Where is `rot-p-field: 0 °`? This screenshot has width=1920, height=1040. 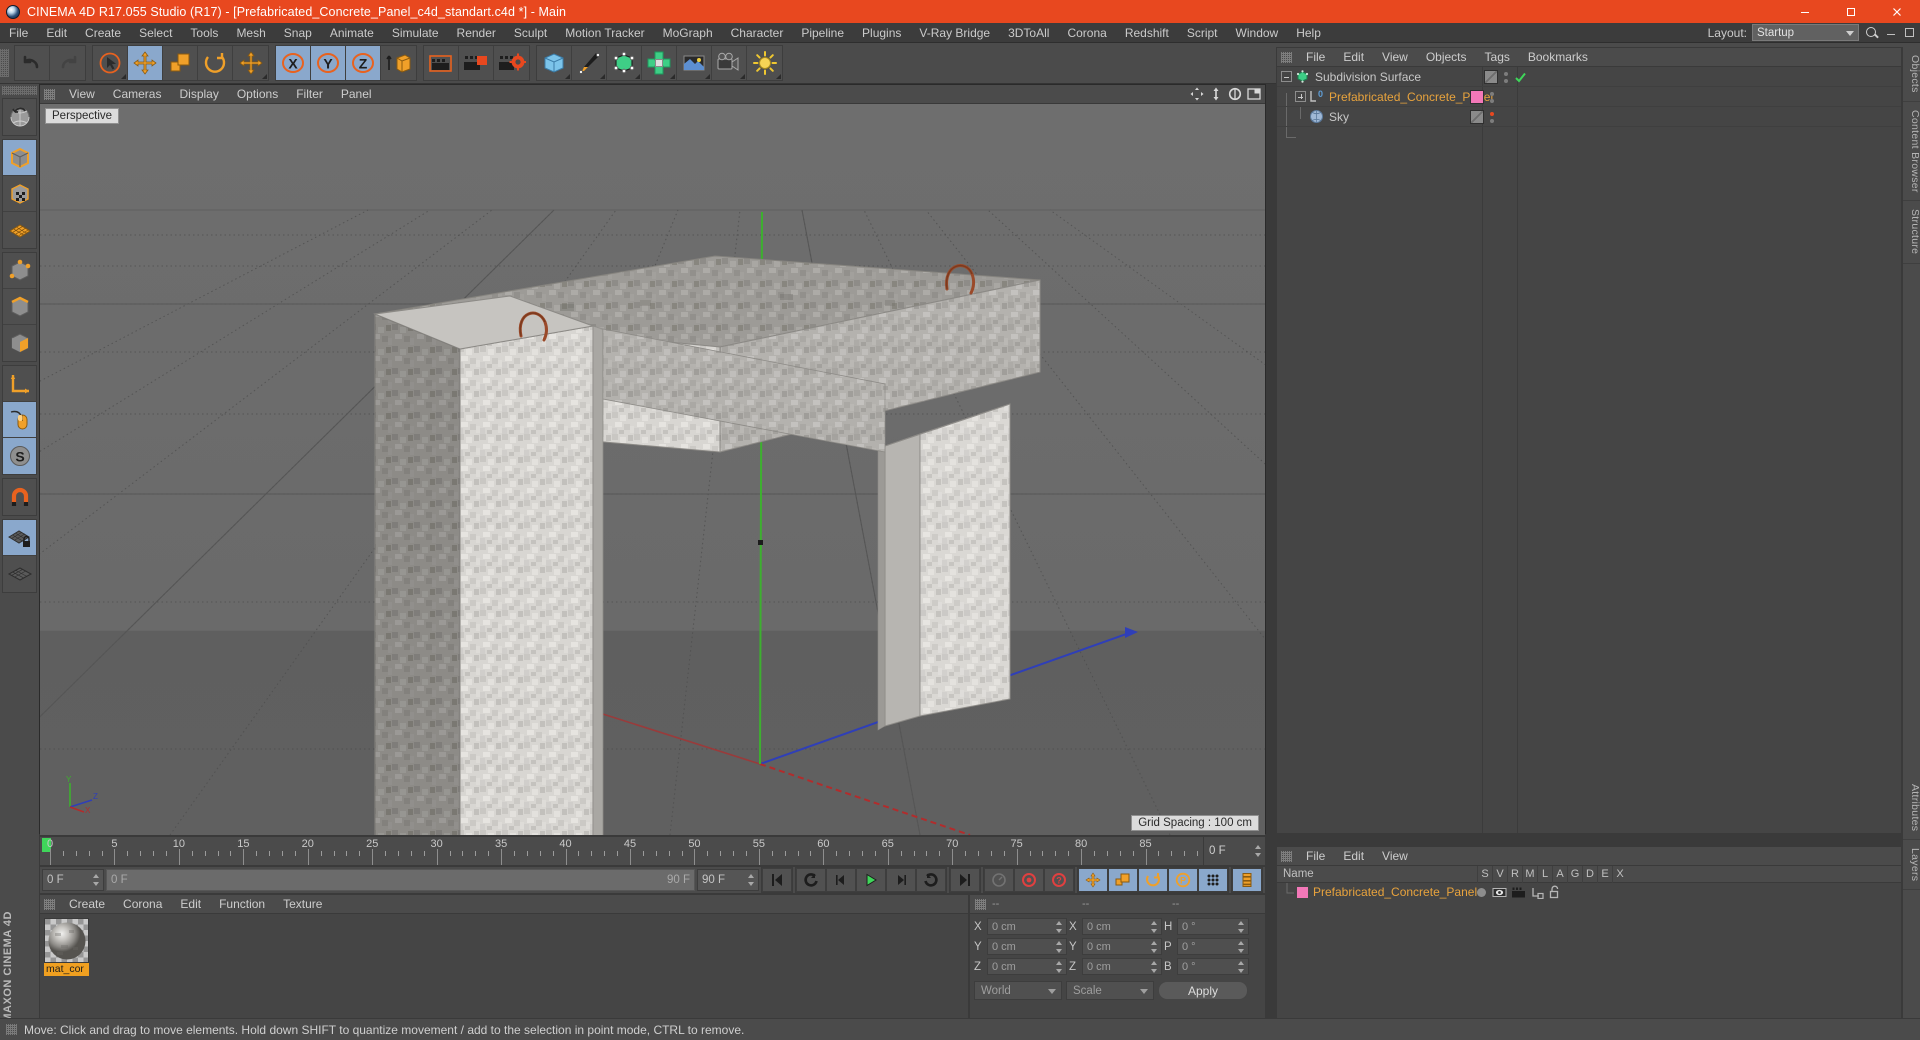
rot-p-field: 0 ° is located at coordinates (1213, 946).